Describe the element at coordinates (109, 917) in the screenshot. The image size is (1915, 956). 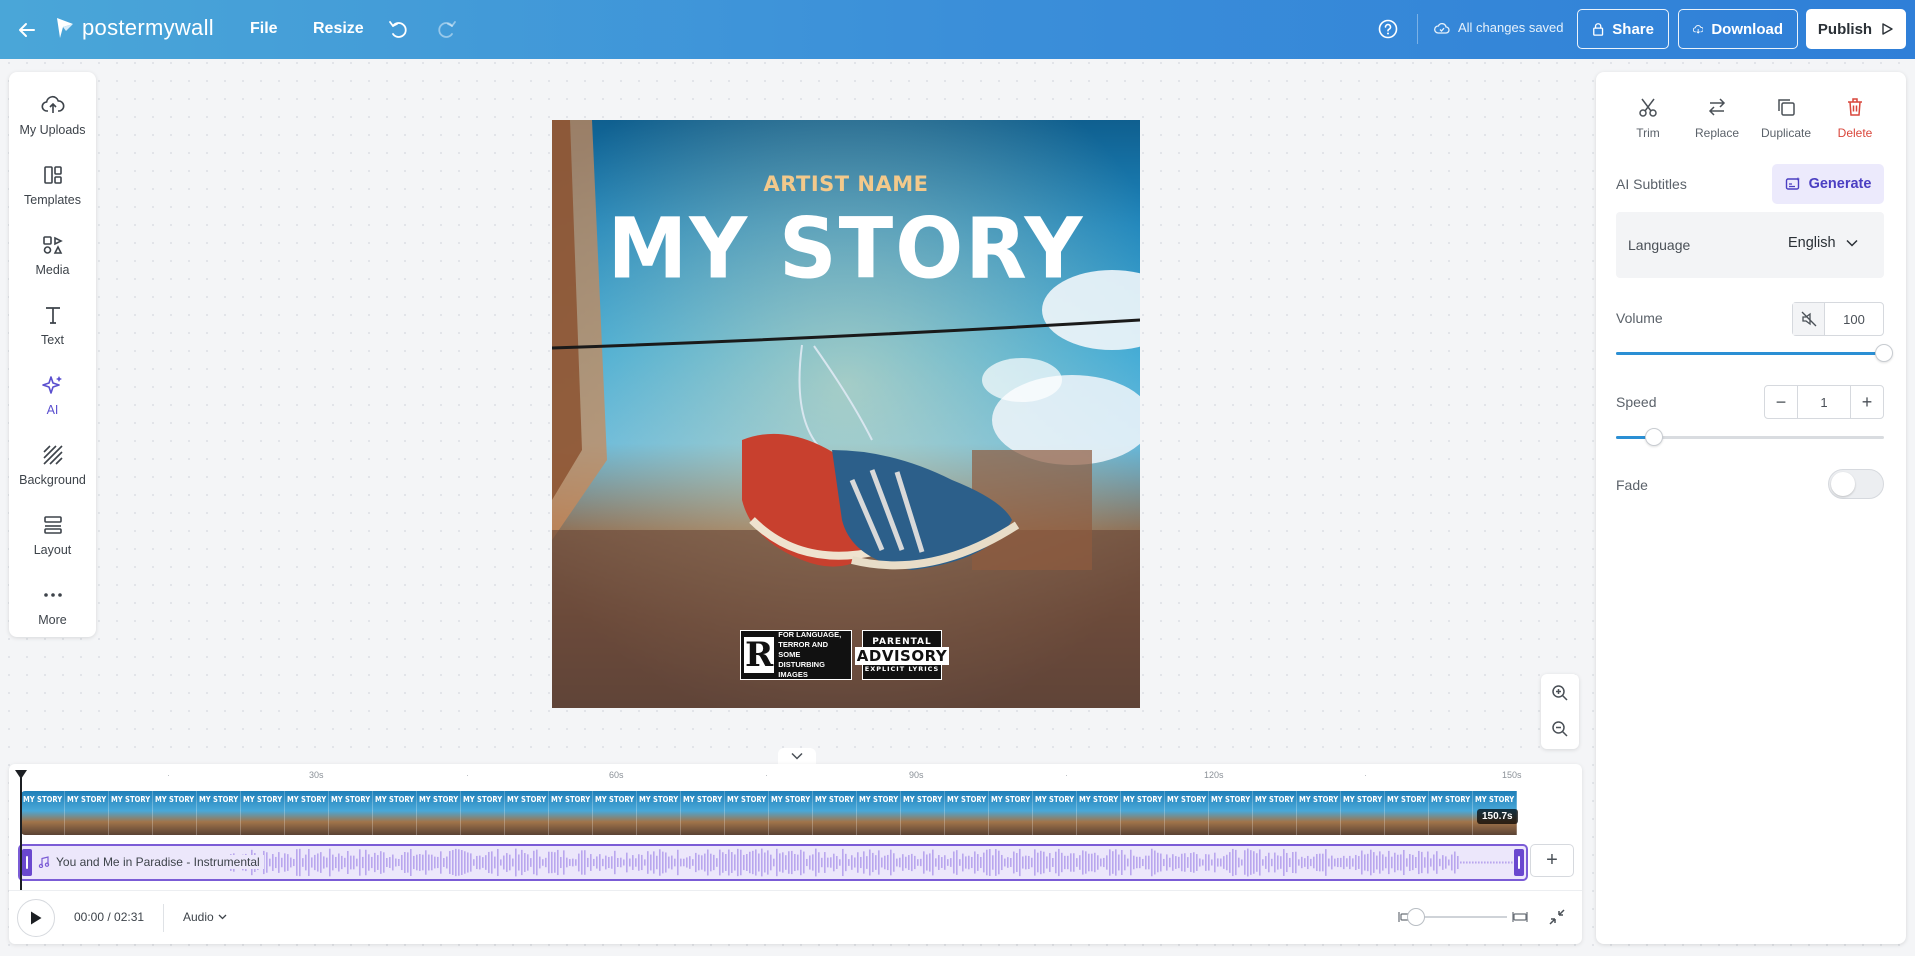
I see `time-readout: 00:00 / 02:31` at that location.